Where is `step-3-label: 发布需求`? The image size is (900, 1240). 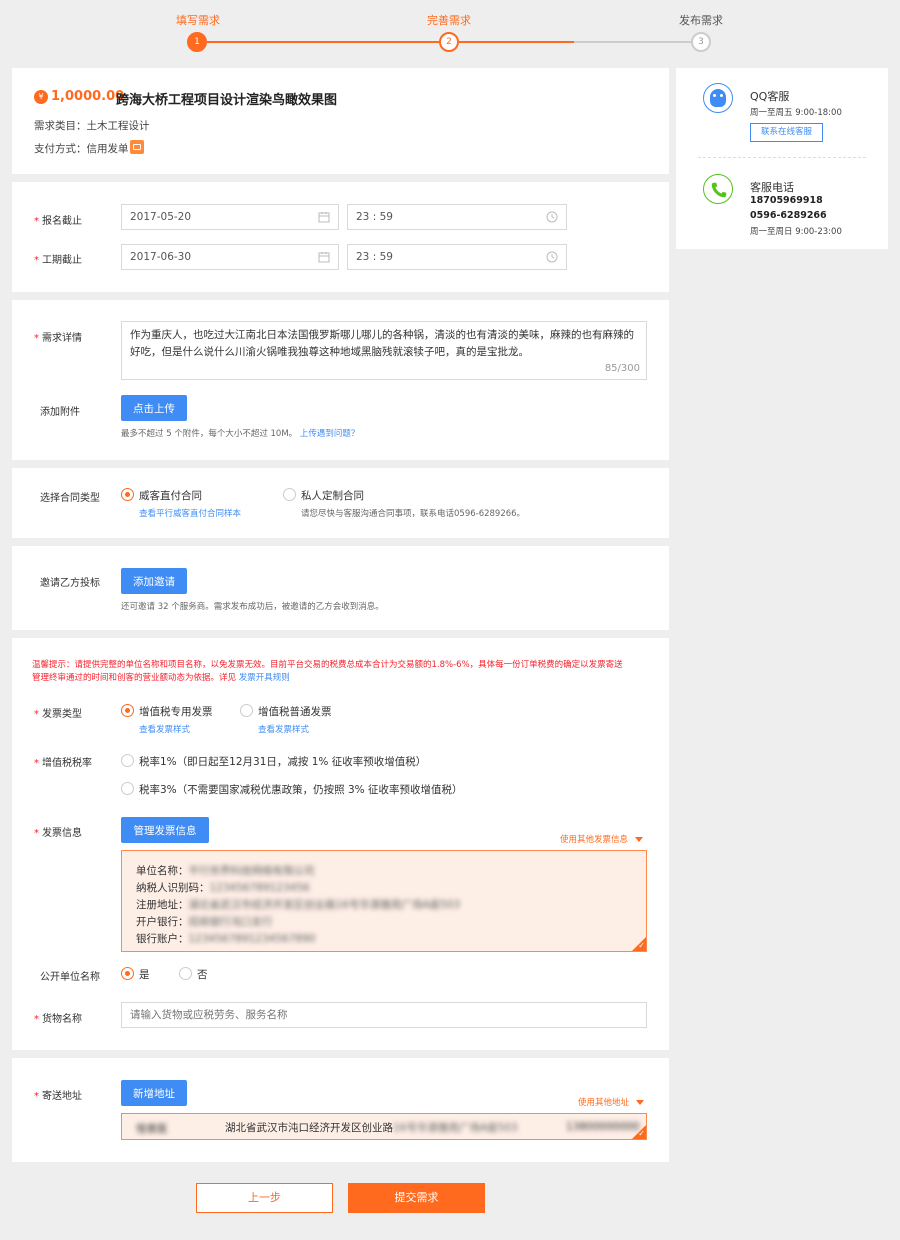
step-3-label: 发布需求 is located at coordinates (701, 20).